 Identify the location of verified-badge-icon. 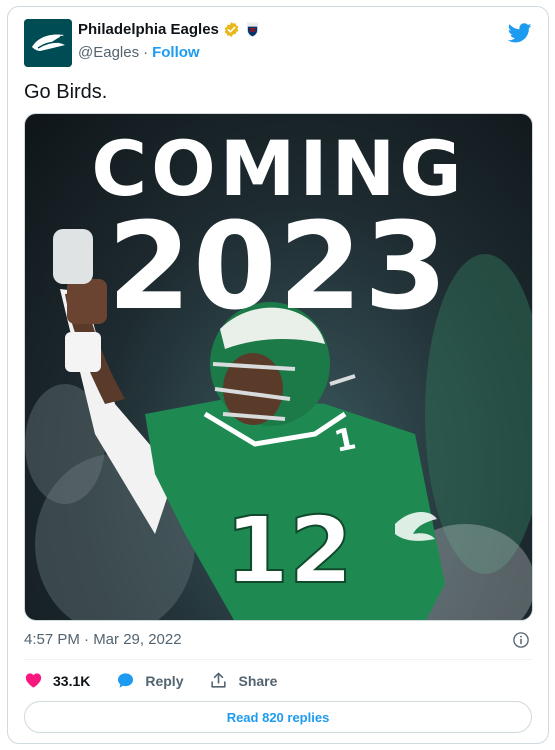
(231, 29).